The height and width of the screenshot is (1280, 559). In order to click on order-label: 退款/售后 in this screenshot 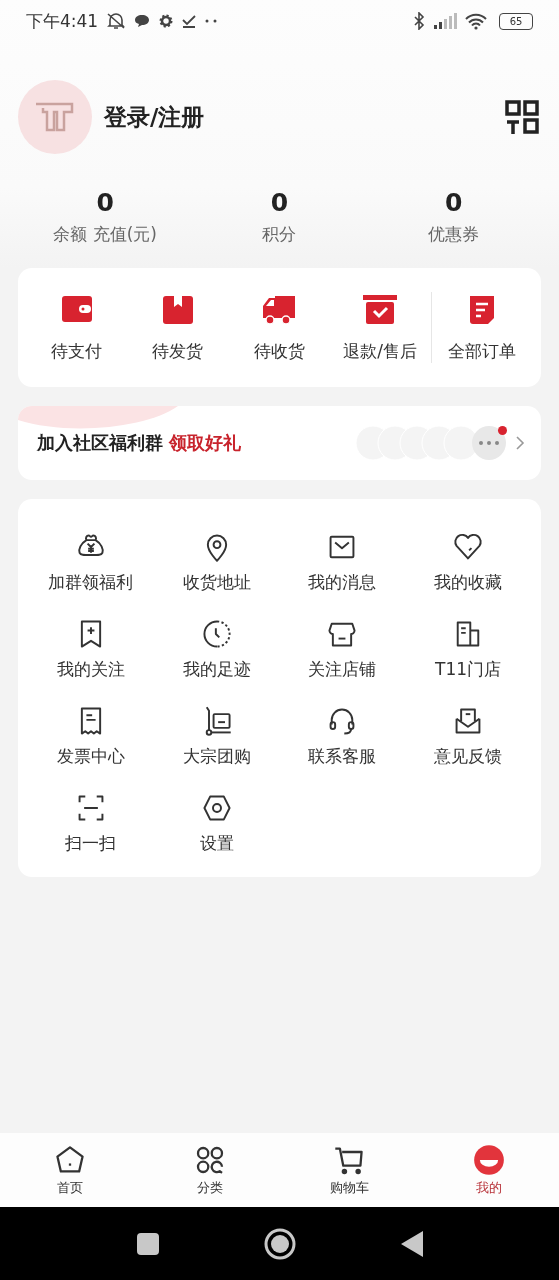, I will do `click(380, 351)`.